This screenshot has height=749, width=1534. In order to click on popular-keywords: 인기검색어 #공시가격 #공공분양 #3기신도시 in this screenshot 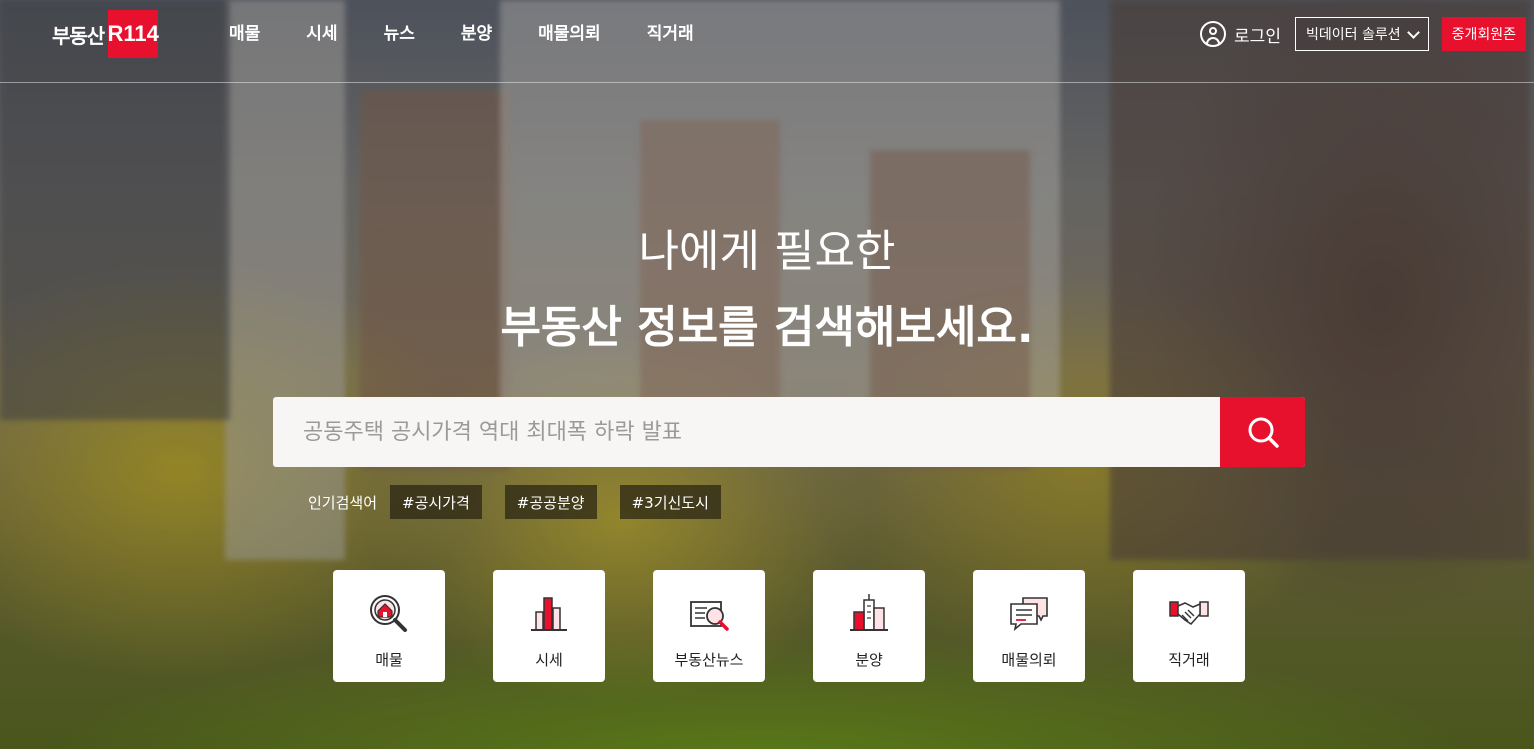, I will do `click(526, 502)`.